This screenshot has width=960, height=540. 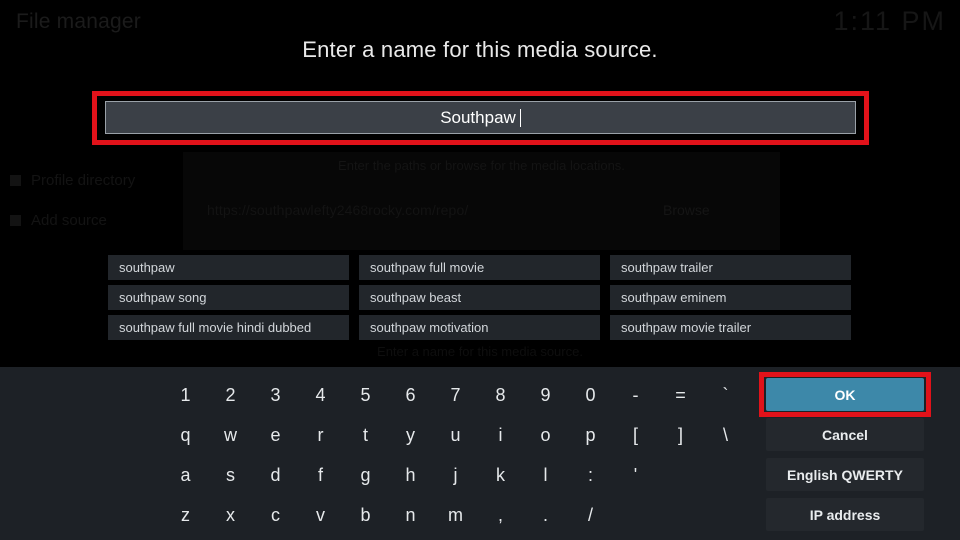 What do you see at coordinates (725, 435) in the screenshot?
I see `key-\: \` at bounding box center [725, 435].